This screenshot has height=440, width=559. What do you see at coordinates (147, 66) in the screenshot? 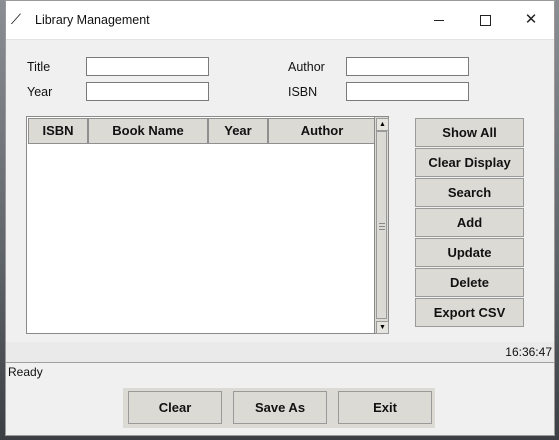
I see `title-field` at bounding box center [147, 66].